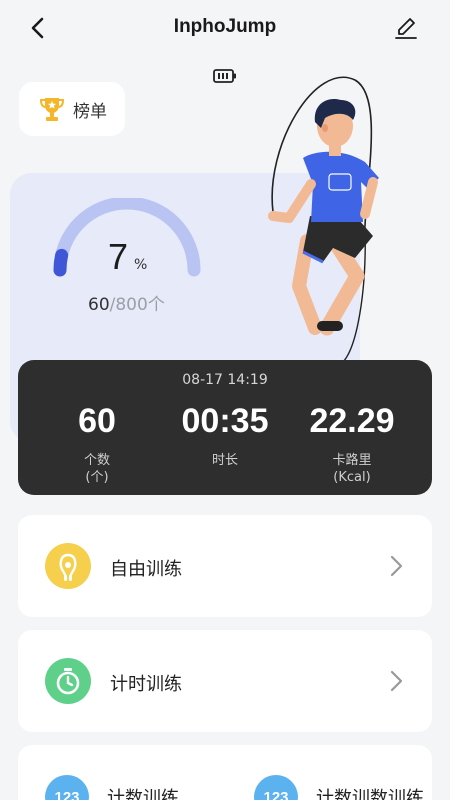 The height and width of the screenshot is (800, 450). I want to click on stat-count: 60 个数 (个), so click(97, 445).